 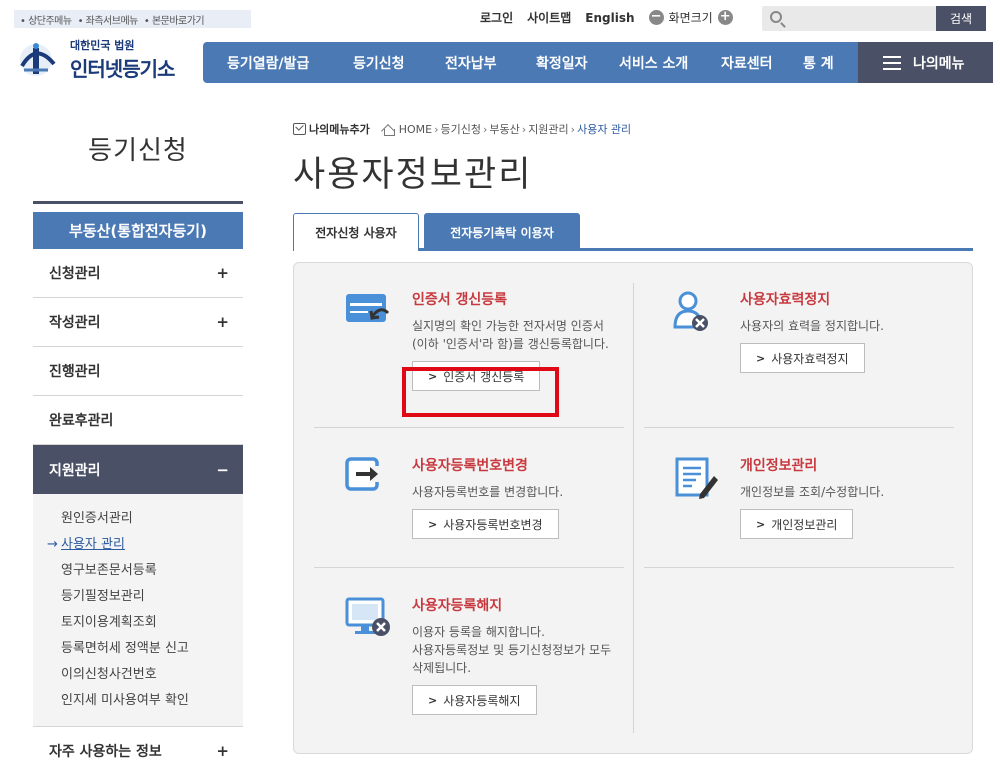 I want to click on sidebar-item-progress-manage: 진행관리, so click(x=138, y=371).